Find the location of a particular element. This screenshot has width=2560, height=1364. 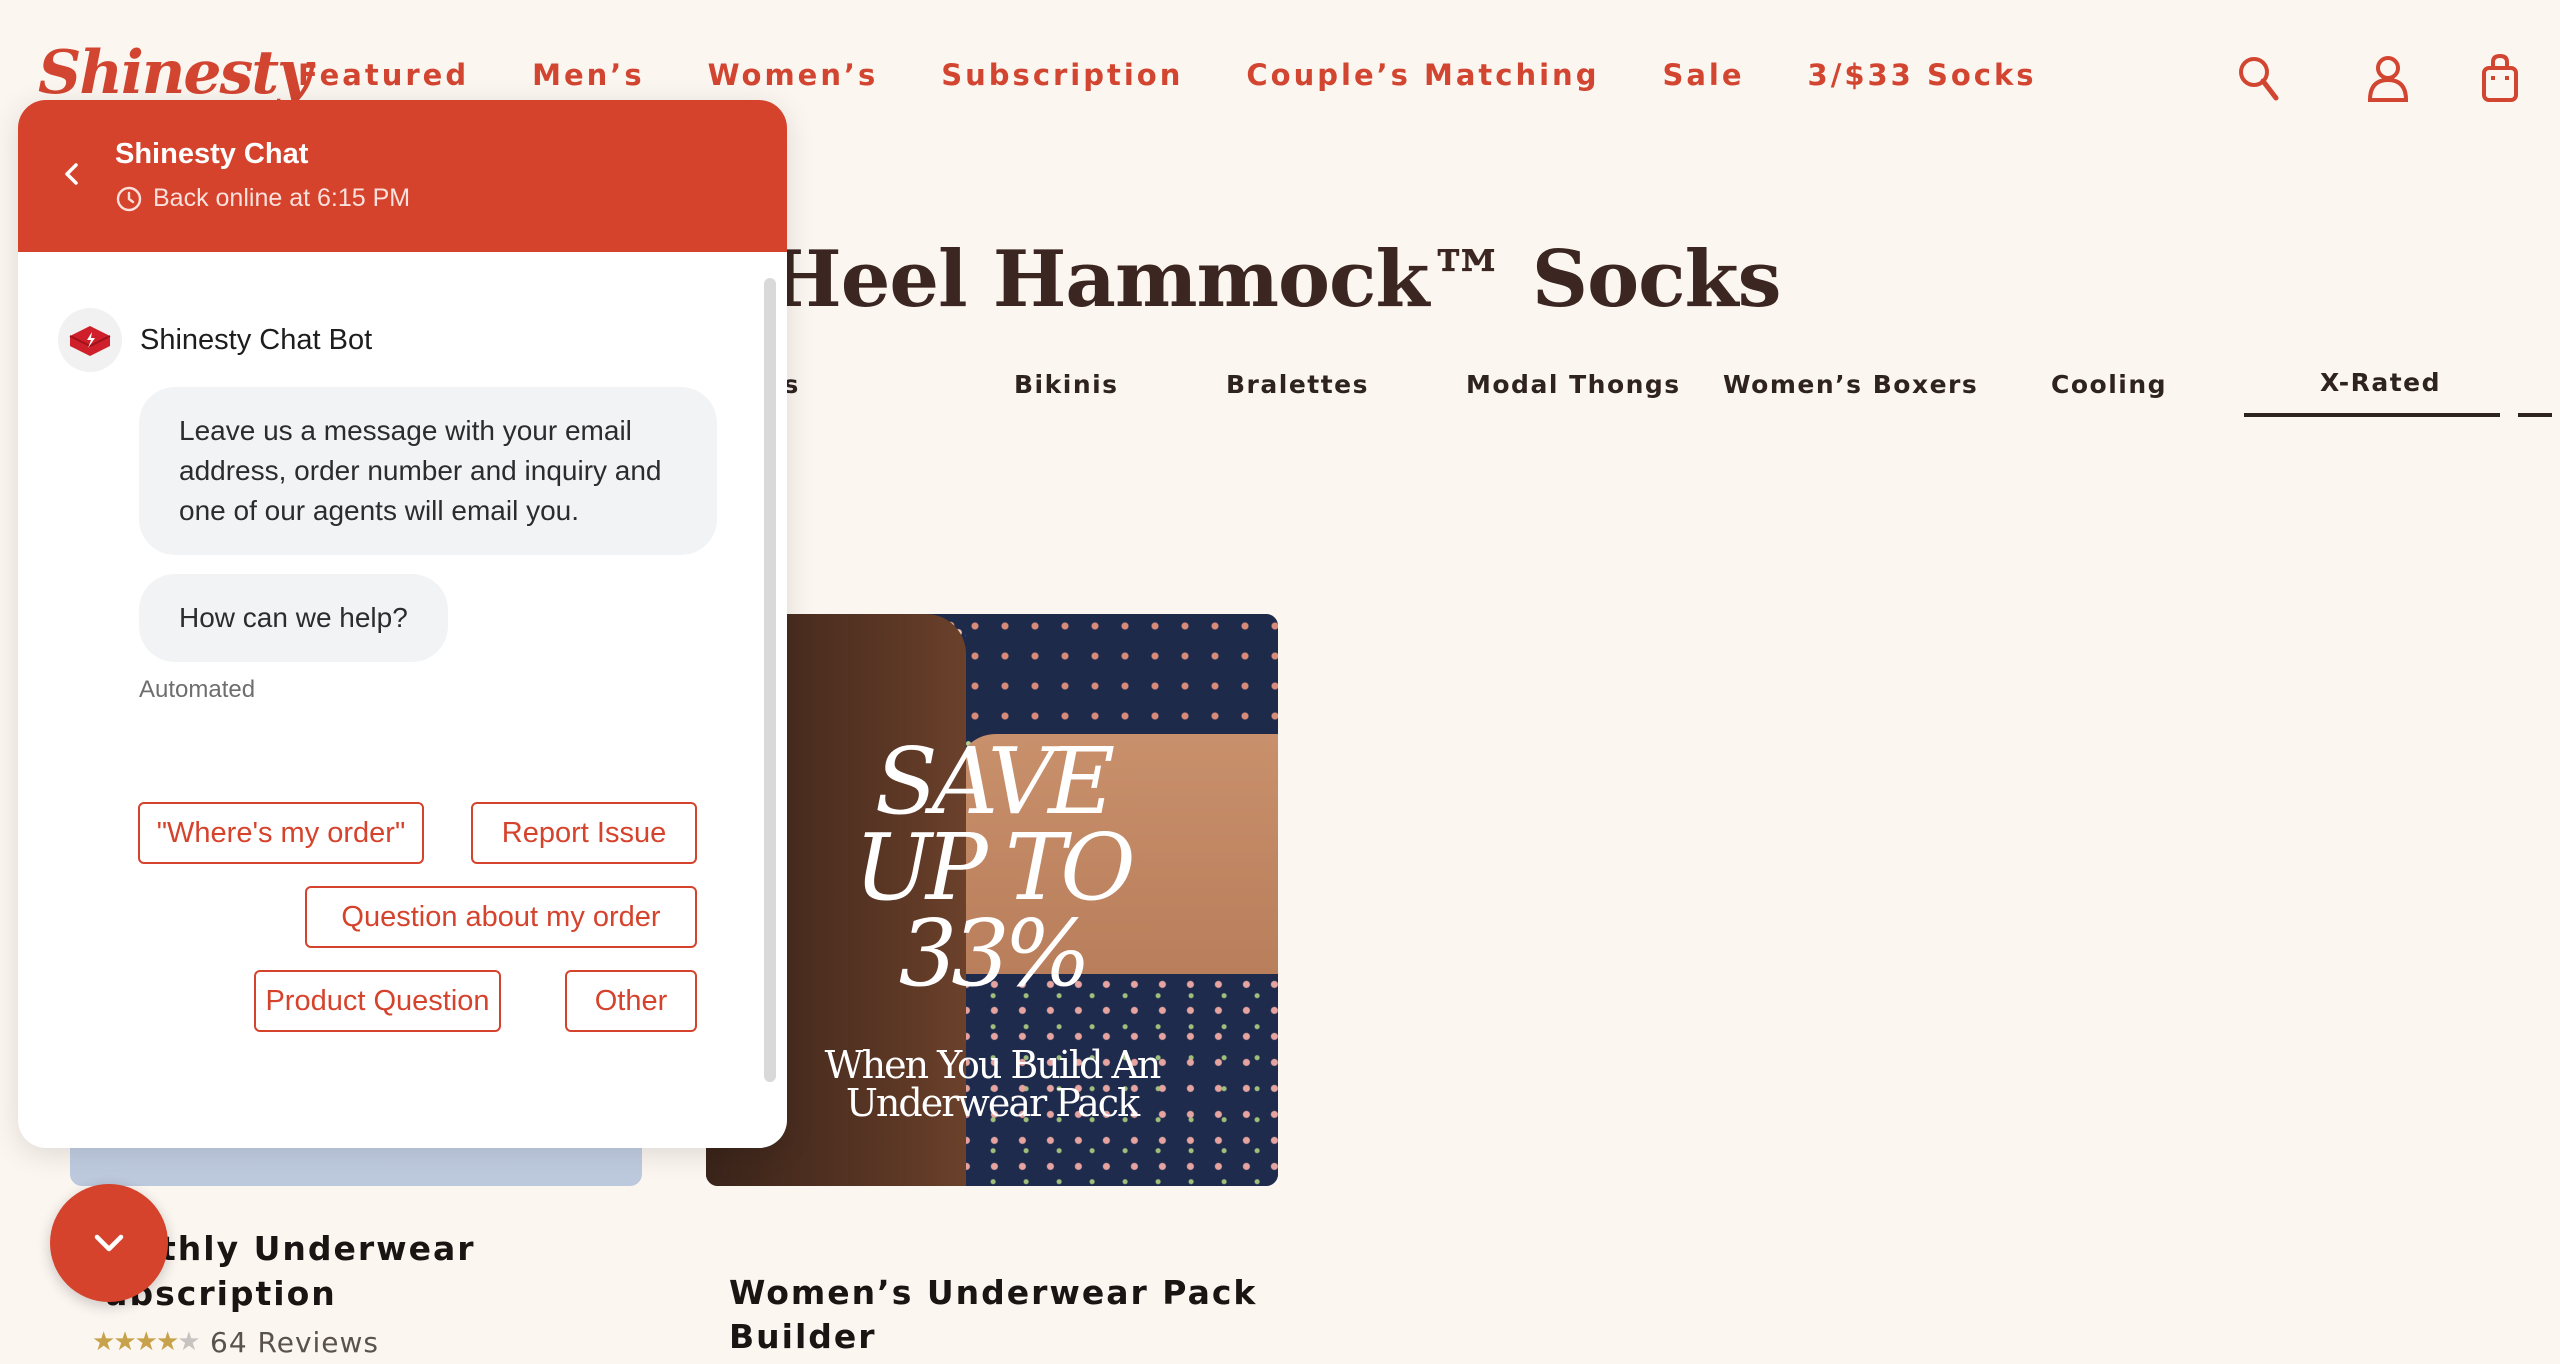

quick-reply-question-about-order: Question about my order is located at coordinates (501, 917).